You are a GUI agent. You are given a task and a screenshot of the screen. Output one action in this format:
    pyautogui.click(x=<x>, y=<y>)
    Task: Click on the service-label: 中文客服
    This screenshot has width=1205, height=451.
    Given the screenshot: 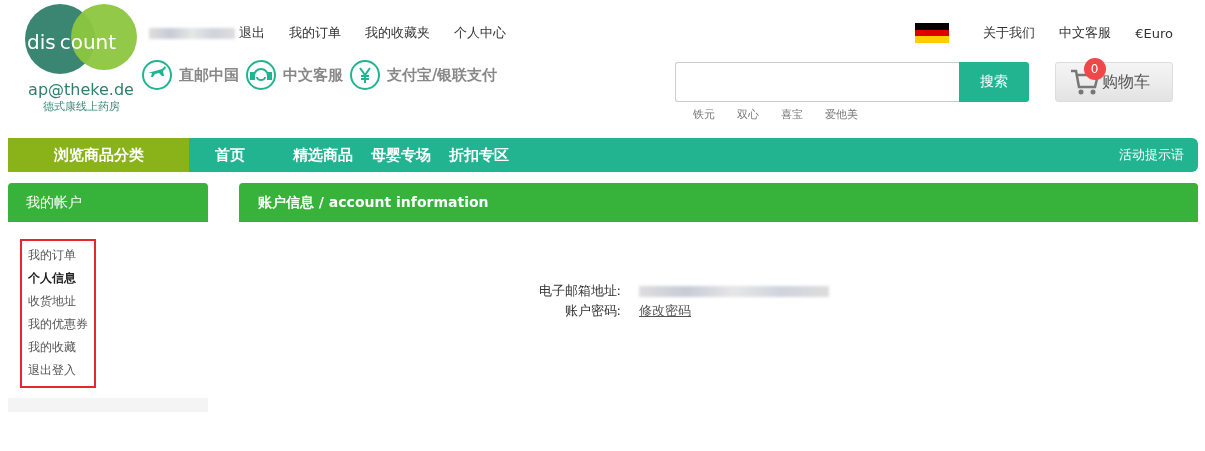 What is the action you would take?
    pyautogui.click(x=313, y=75)
    